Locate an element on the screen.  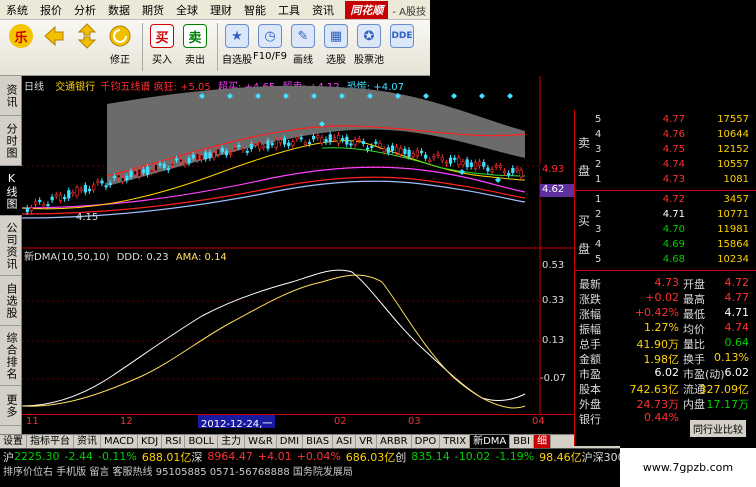
tab-company-news: 公司资讯 is located at coordinates (11, 246).